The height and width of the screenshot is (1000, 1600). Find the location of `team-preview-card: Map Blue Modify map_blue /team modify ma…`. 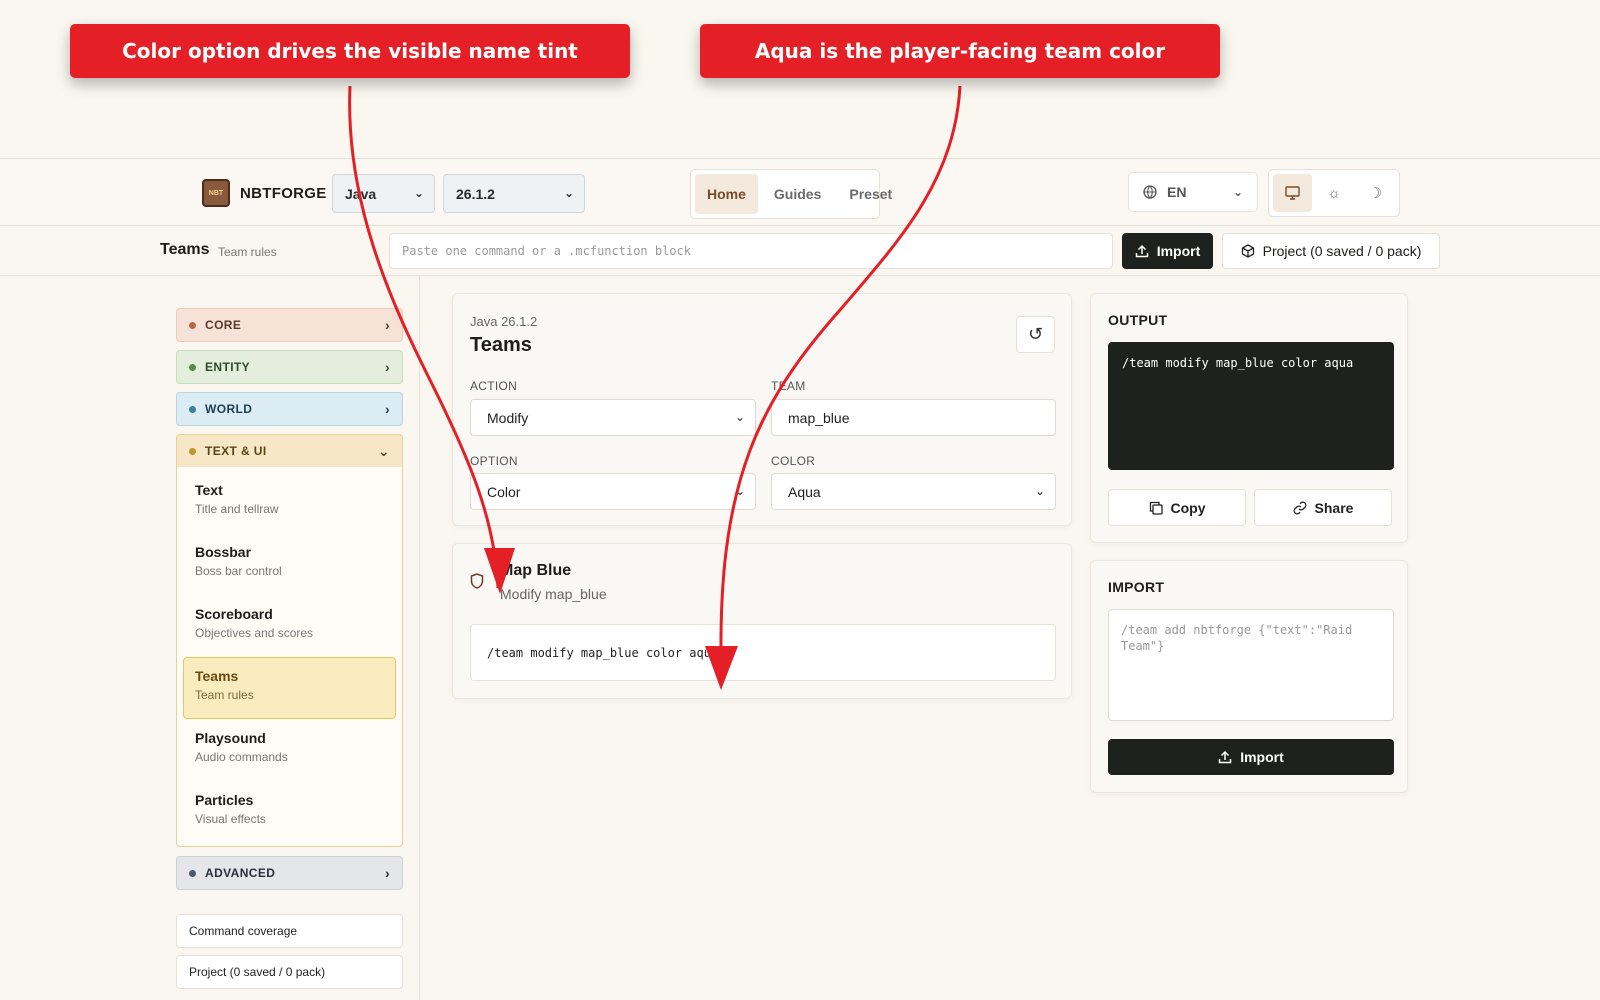

team-preview-card: Map Blue Modify map_blue /team modify ma… is located at coordinates (762, 621).